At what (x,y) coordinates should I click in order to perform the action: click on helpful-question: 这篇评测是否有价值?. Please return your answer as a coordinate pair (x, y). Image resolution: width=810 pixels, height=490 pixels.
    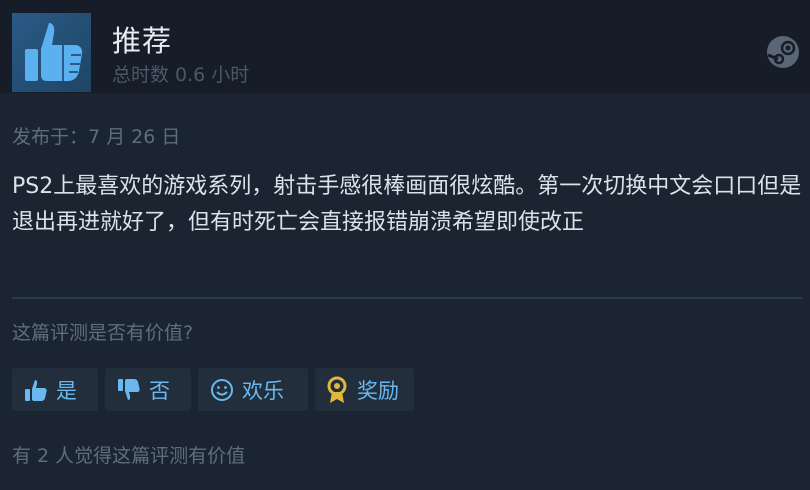
    Looking at the image, I should click on (103, 333).